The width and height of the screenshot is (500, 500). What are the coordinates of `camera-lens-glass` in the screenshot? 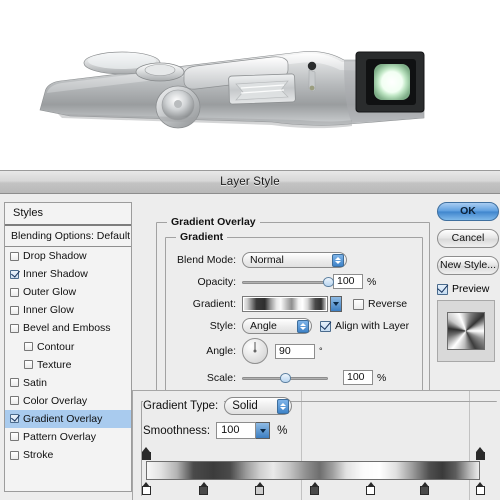 It's located at (392, 82).